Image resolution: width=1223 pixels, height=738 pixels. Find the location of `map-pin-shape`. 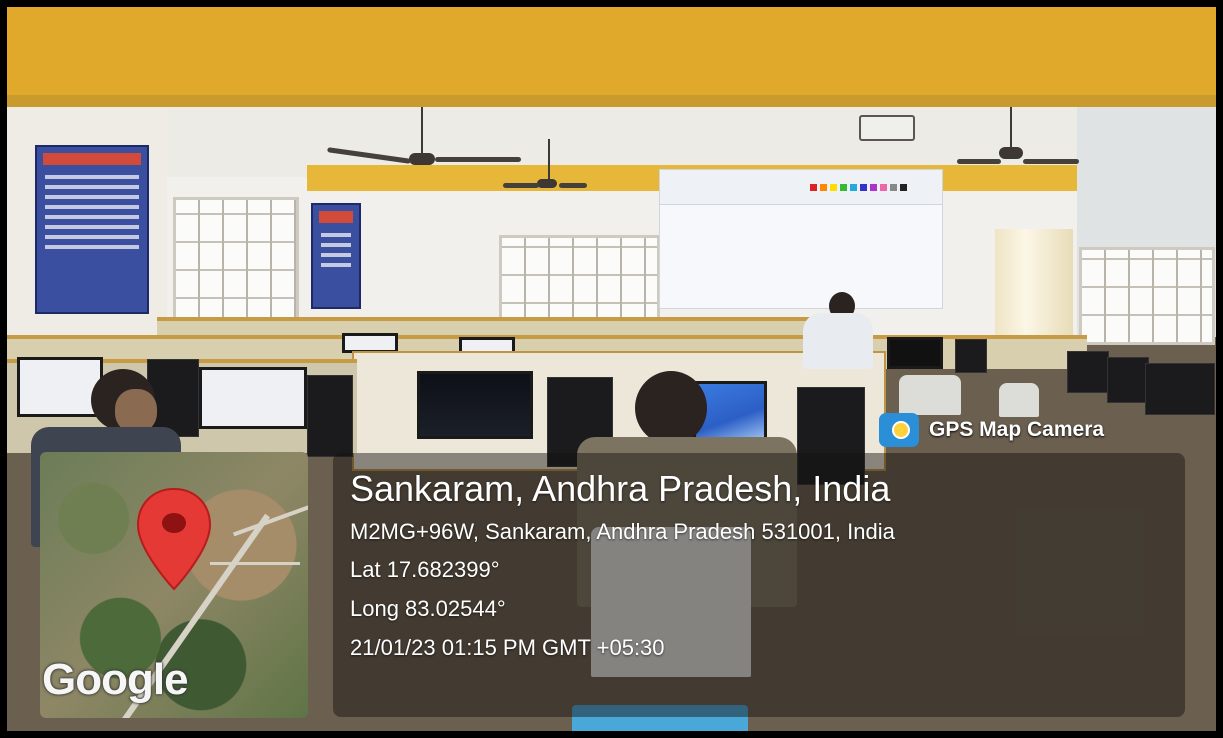

map-pin-shape is located at coordinates (174, 539).